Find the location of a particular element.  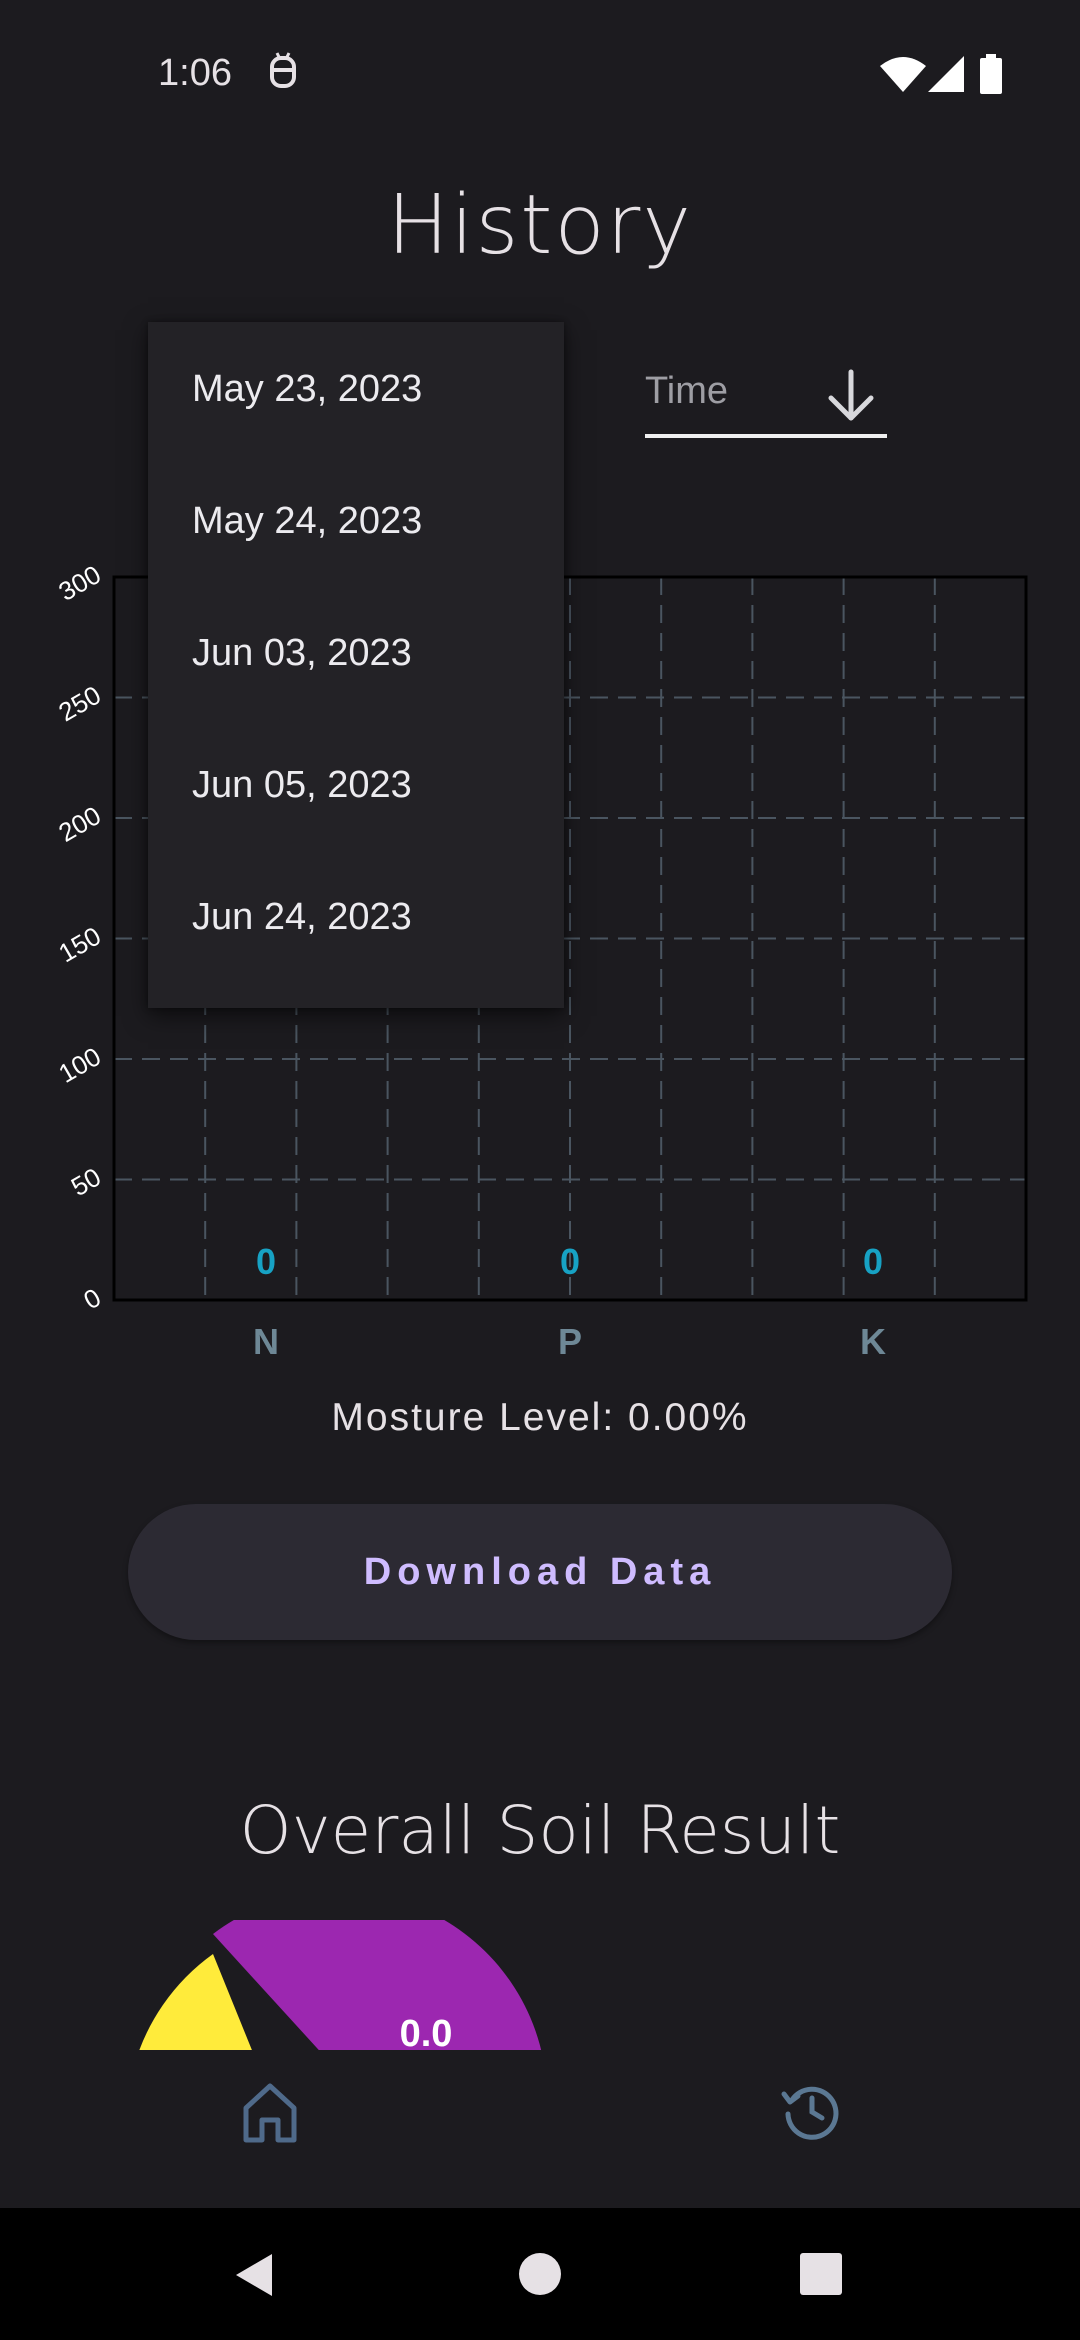

signal-icon is located at coordinates (946, 76).